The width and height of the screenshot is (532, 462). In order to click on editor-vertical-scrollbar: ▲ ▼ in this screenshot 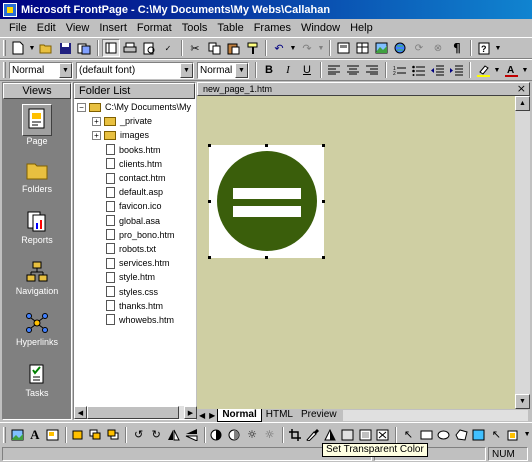, I will do `click(522, 252)`.